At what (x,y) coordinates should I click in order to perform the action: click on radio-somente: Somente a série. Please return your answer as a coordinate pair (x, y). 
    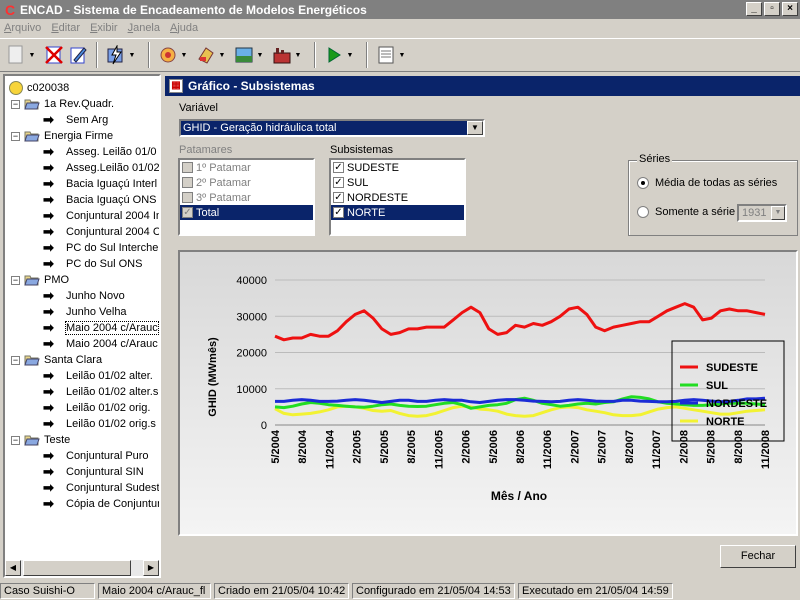
    Looking at the image, I should click on (686, 212).